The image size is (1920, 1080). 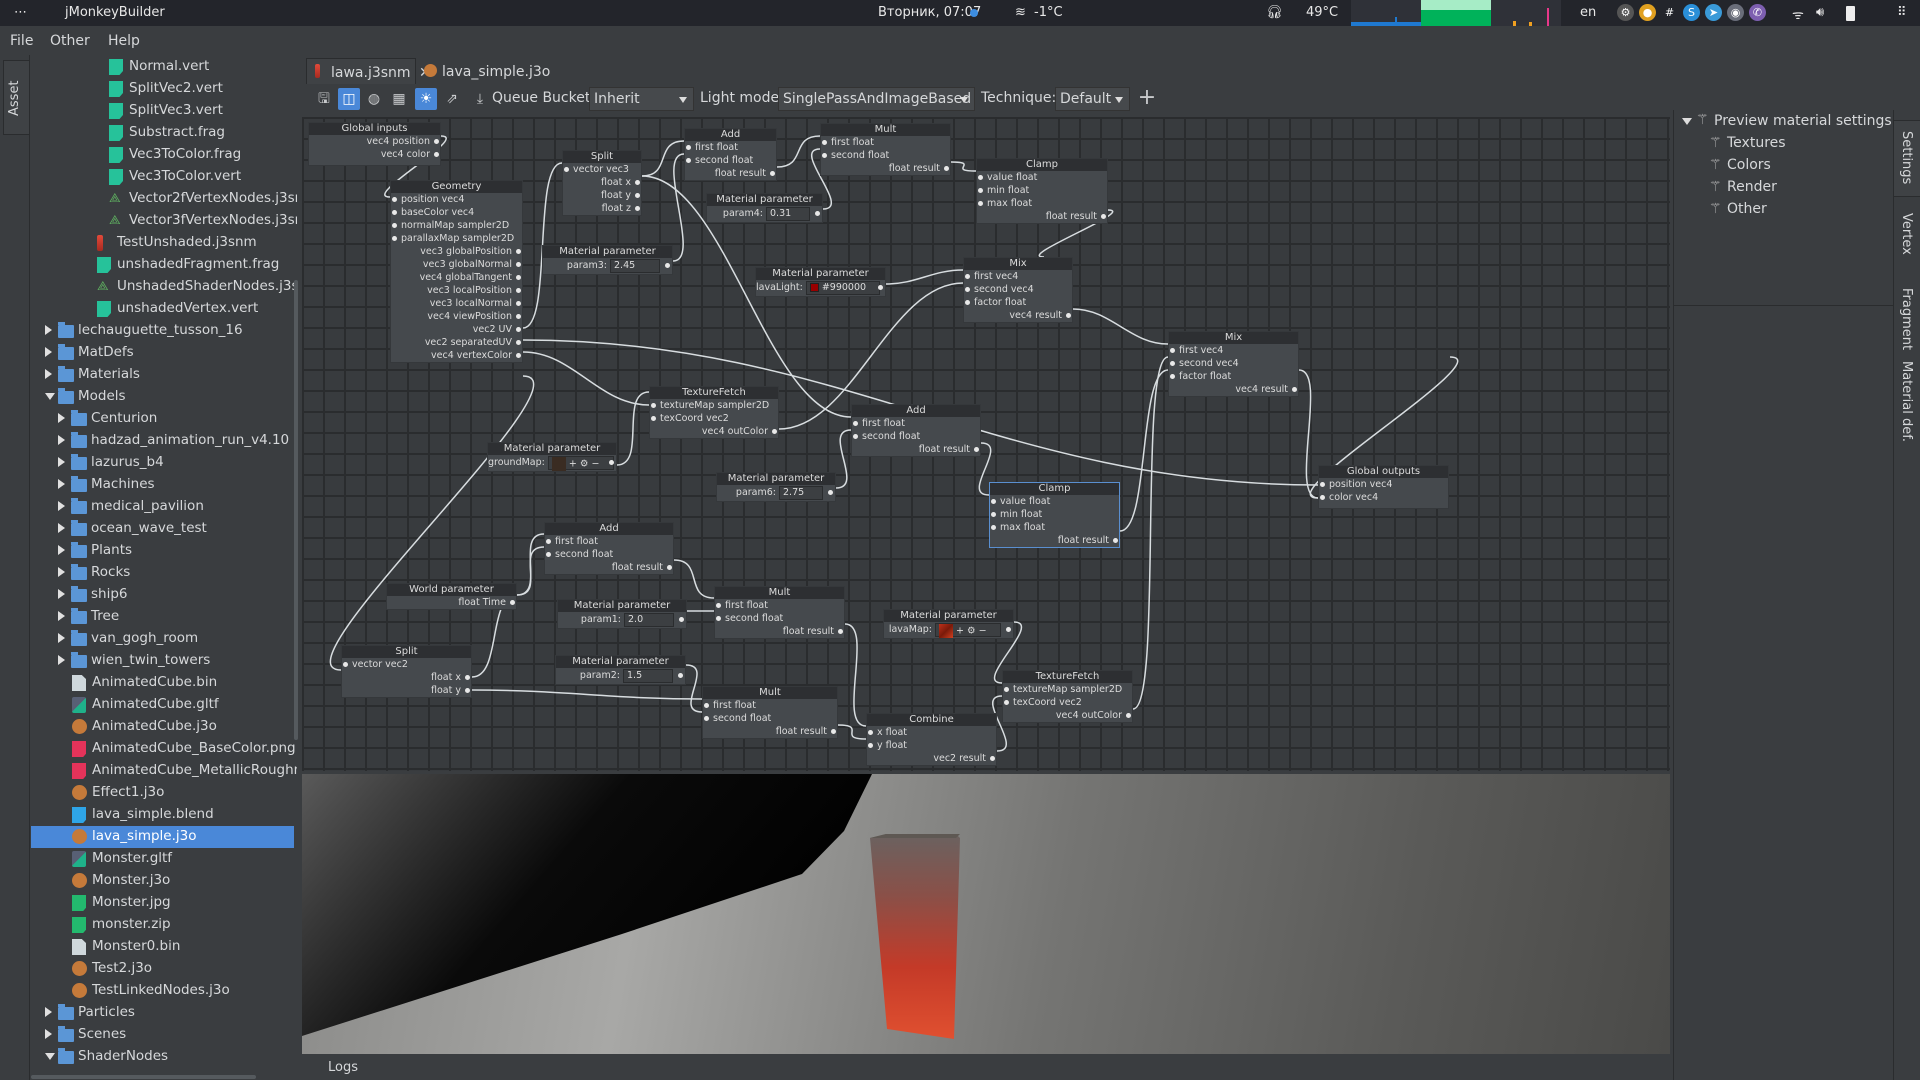 I want to click on remove-texture-icon: −, so click(x=983, y=630).